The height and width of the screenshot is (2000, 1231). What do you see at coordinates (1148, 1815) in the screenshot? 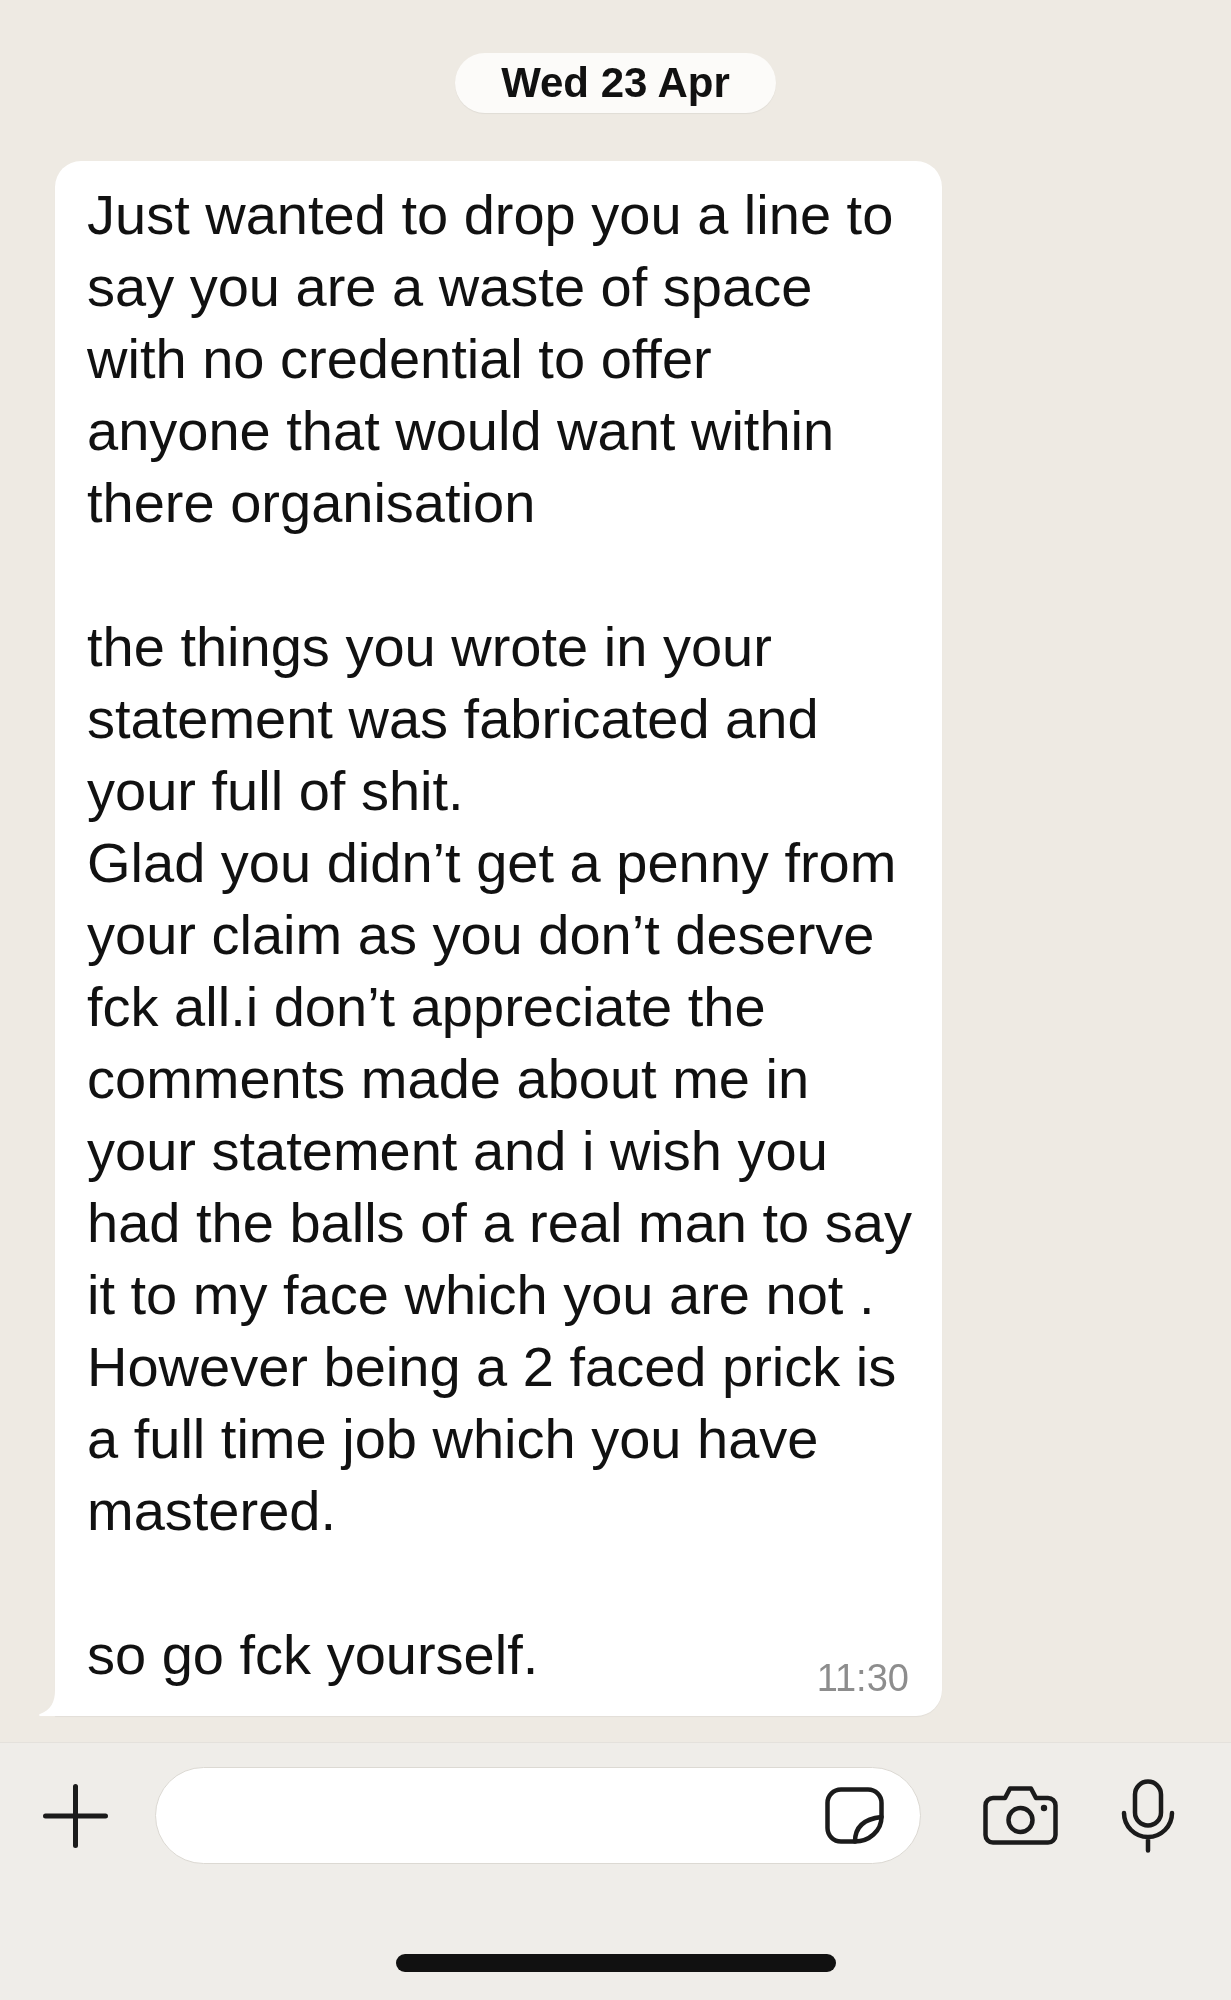
I see `microphone-icon` at bounding box center [1148, 1815].